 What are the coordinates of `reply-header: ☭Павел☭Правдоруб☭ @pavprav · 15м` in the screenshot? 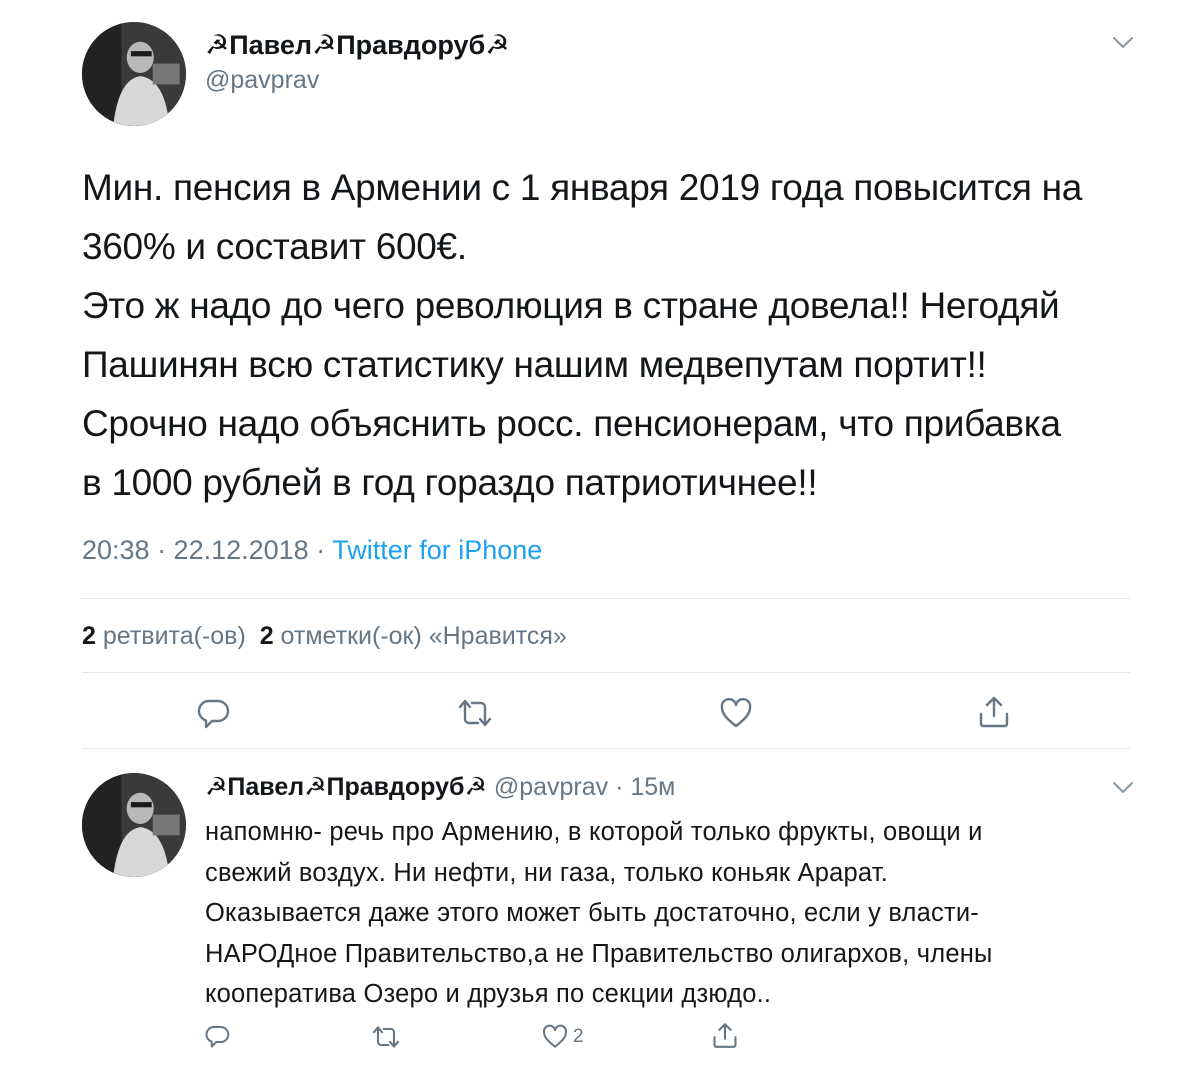 It's located at (440, 787).